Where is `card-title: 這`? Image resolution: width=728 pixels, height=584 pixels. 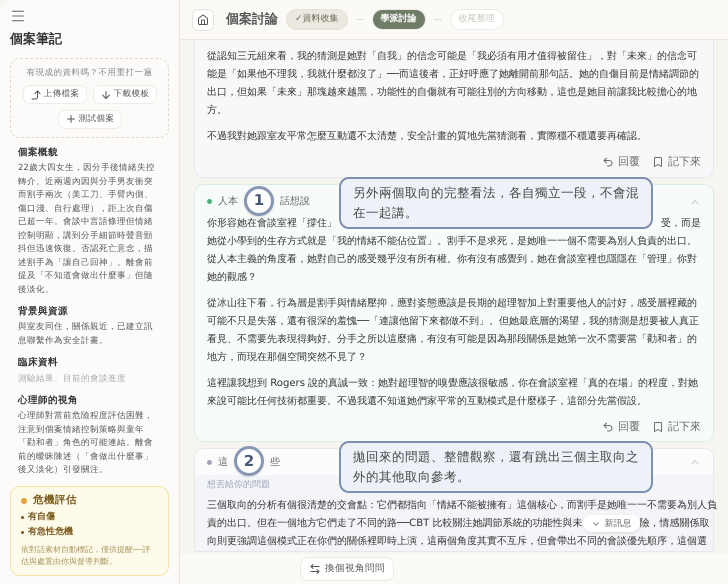
card-title: 這 is located at coordinates (223, 463).